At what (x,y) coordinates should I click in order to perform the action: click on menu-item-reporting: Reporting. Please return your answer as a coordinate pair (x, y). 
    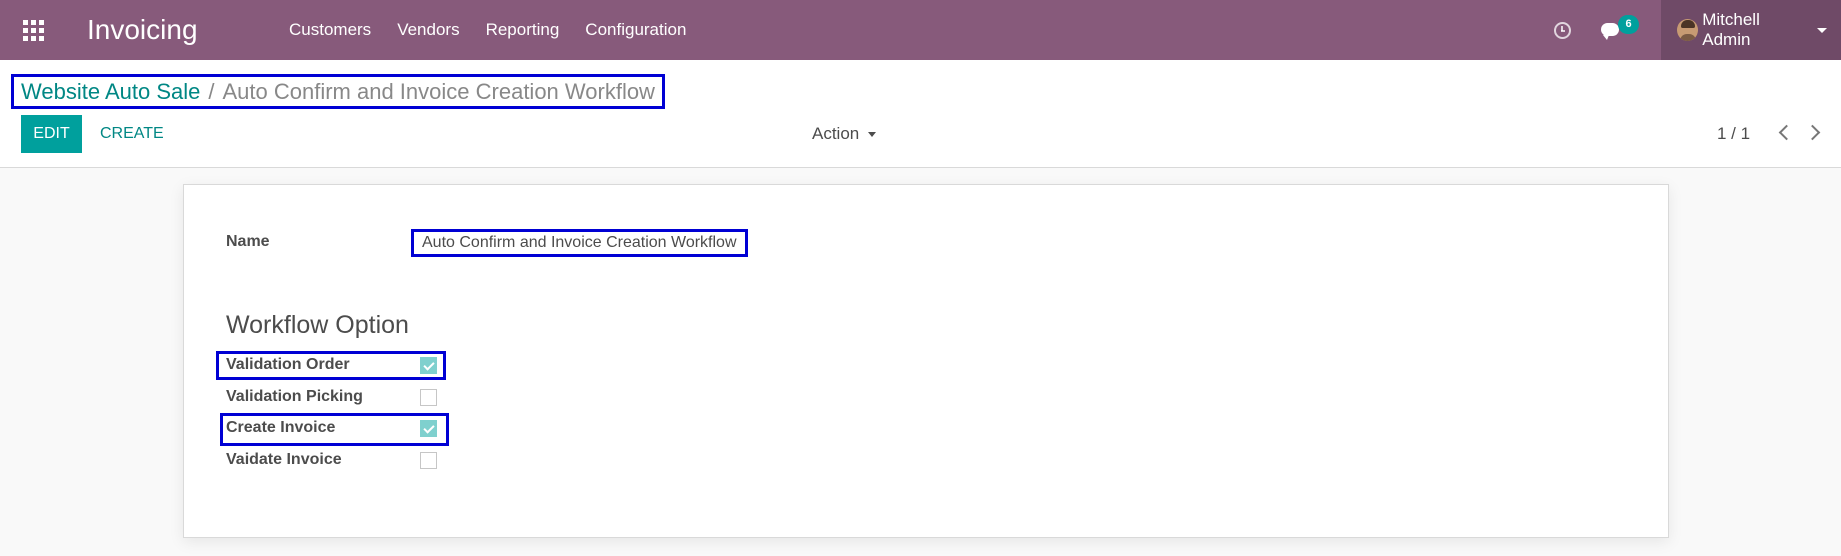
    Looking at the image, I should click on (523, 30).